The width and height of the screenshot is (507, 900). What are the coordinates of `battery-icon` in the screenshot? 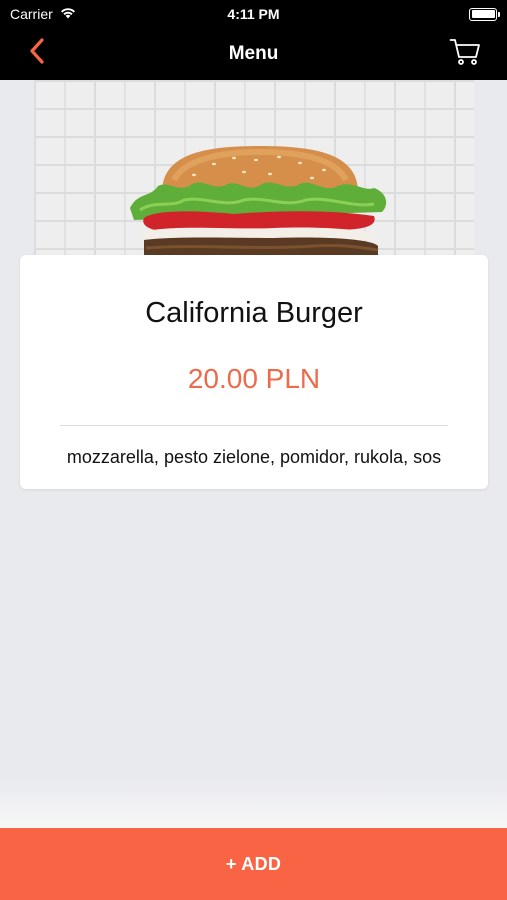 It's located at (484, 14).